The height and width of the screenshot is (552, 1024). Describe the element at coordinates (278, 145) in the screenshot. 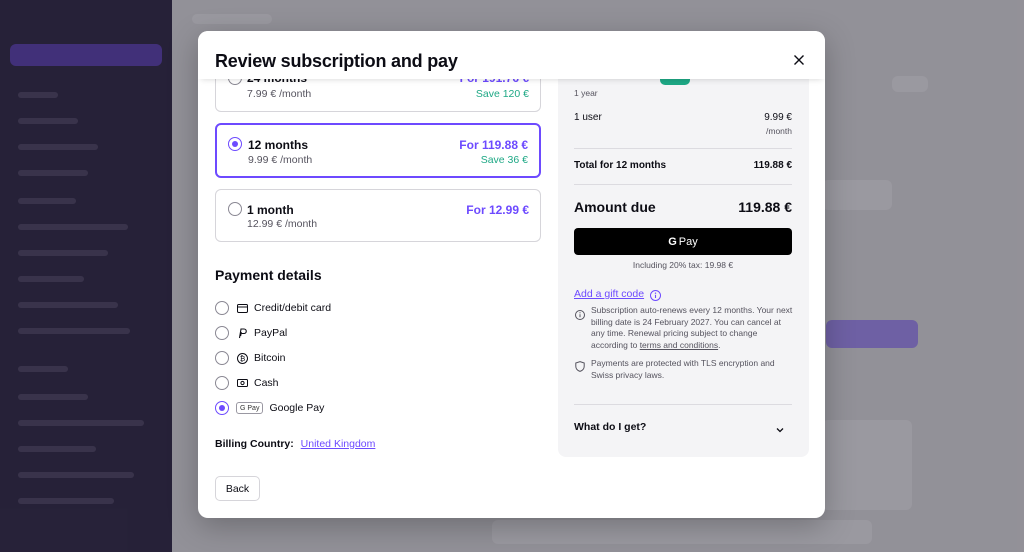

I see `plan-name: 12 months` at that location.